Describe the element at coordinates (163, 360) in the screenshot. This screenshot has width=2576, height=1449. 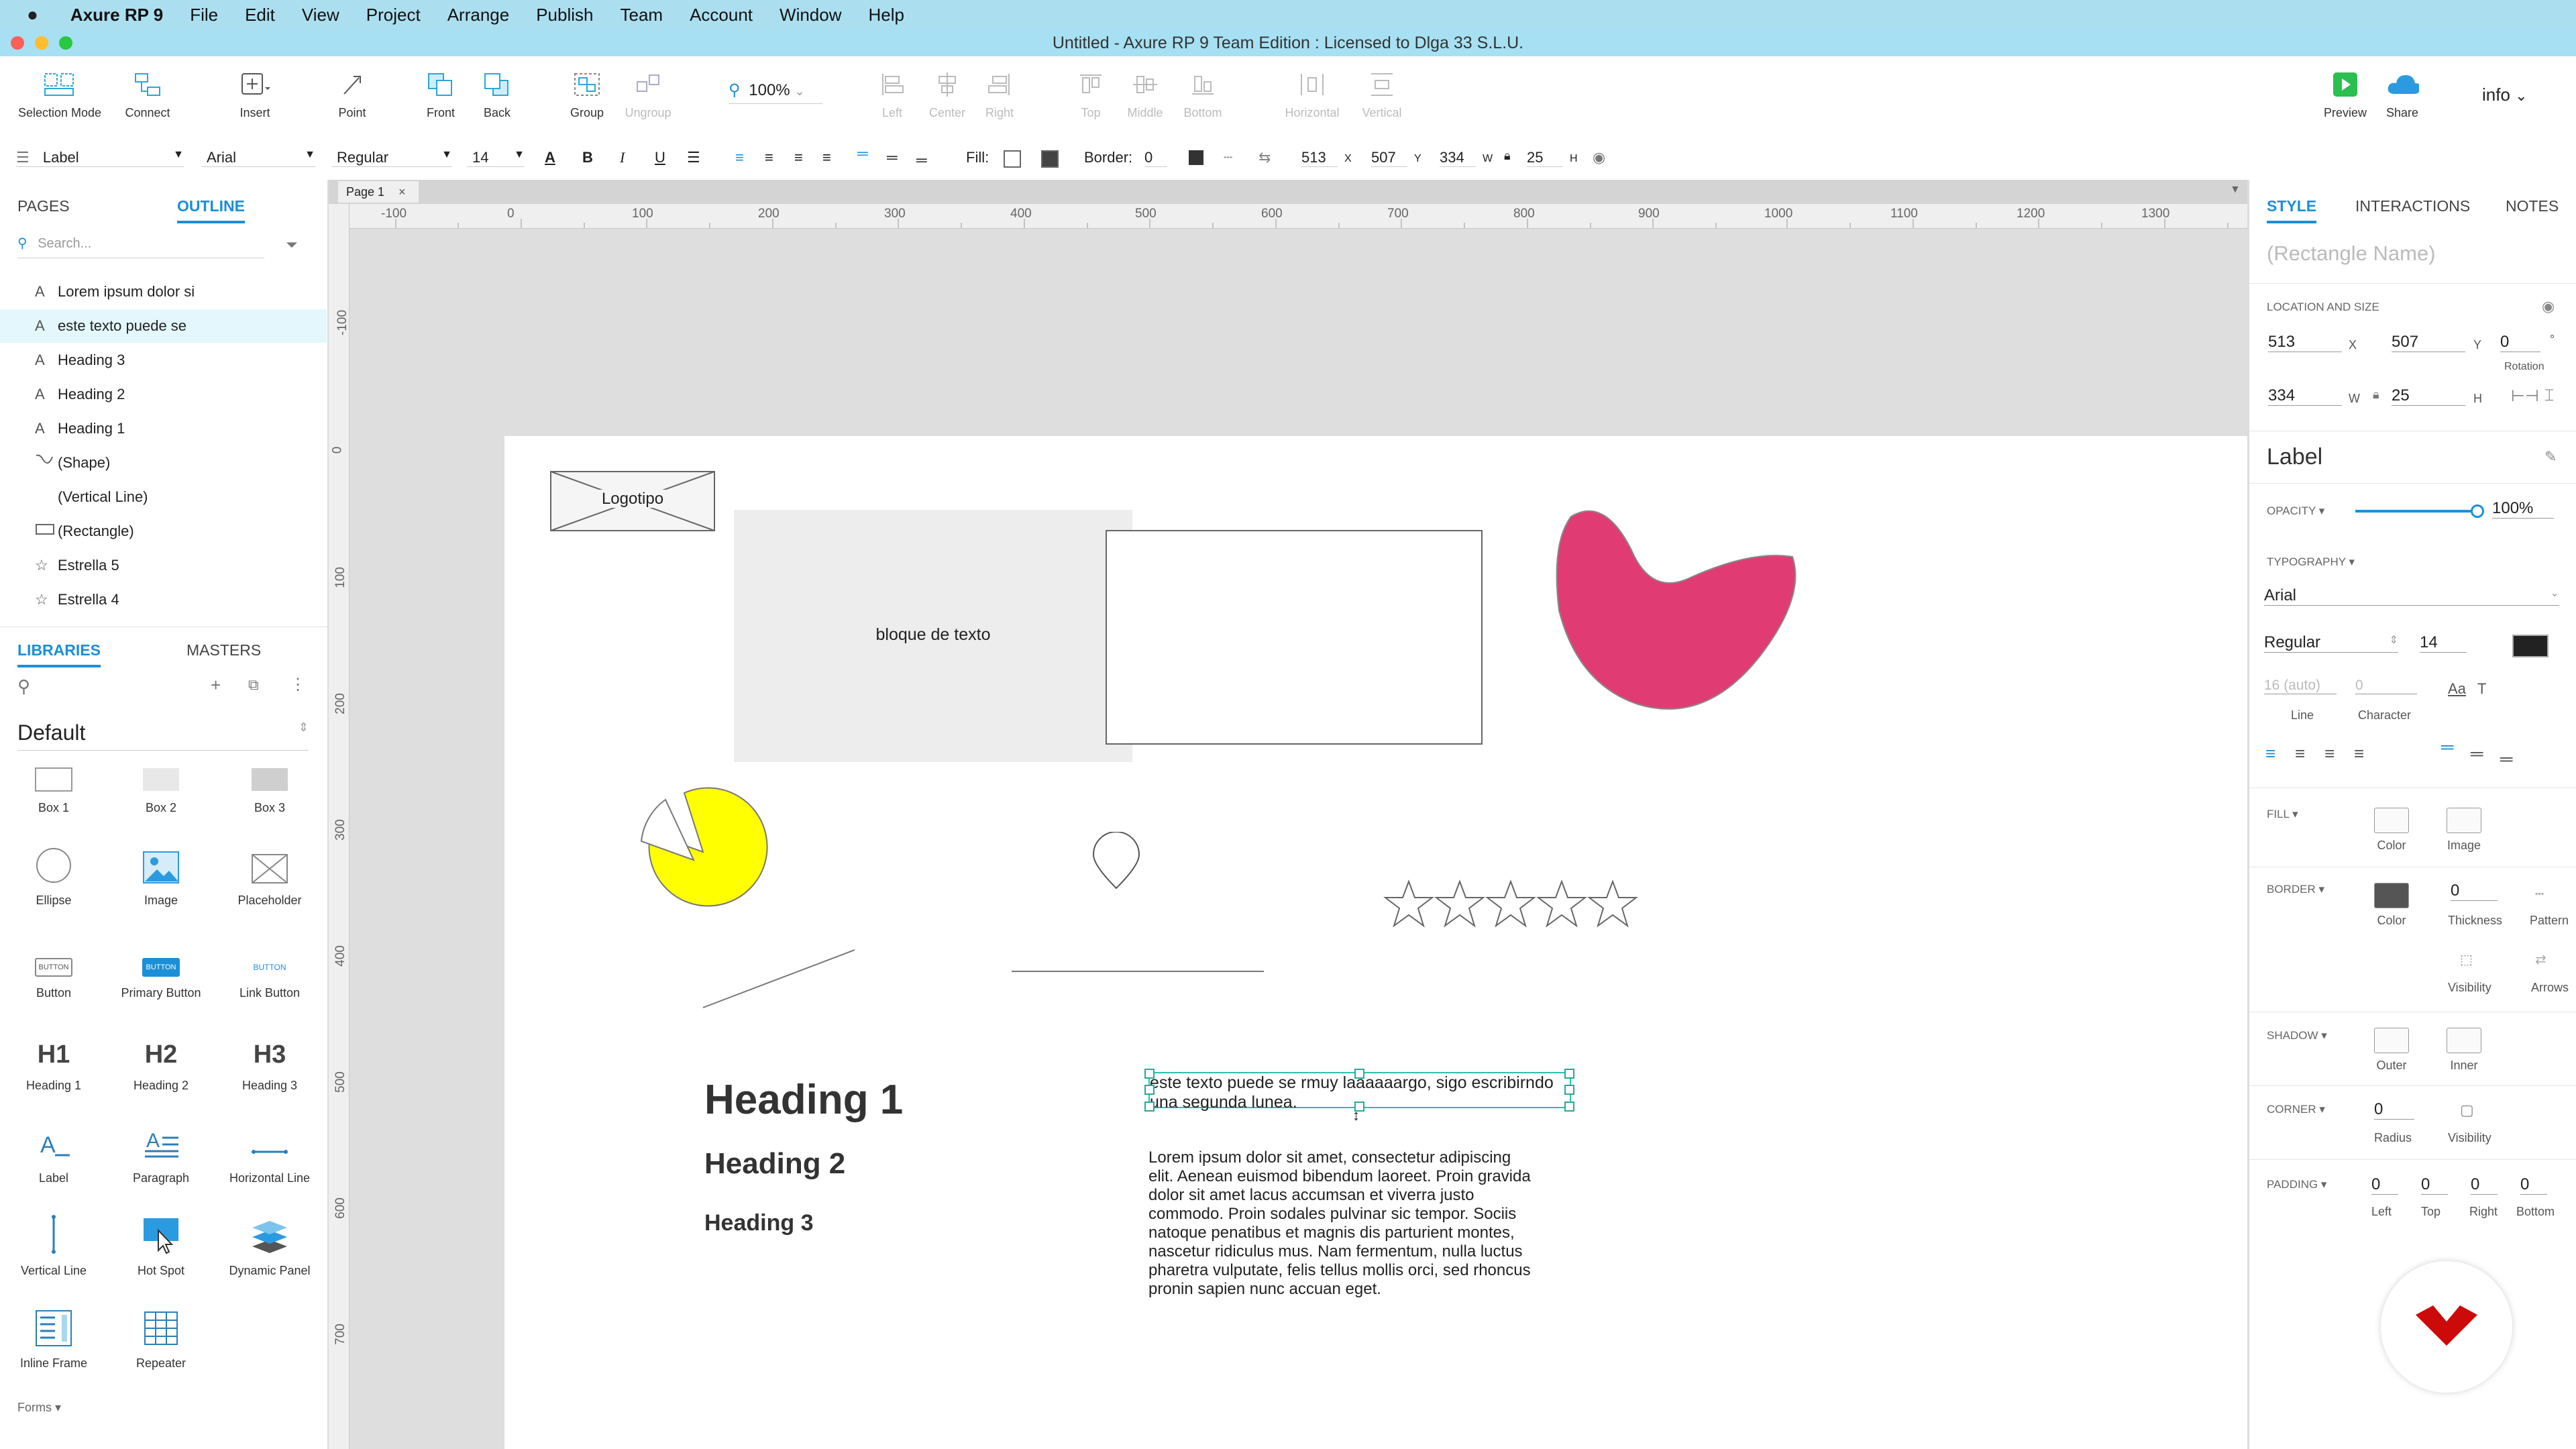
I see `outline-item: A Heading 3` at that location.